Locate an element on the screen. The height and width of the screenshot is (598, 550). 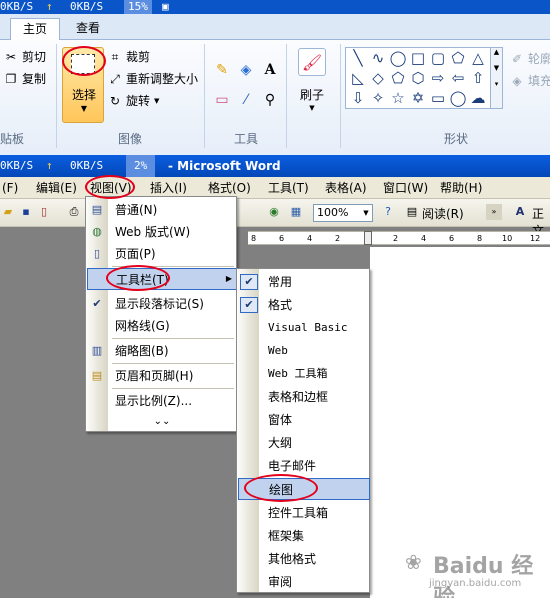
cloud-callout-shape-icon: ☁ is located at coordinates (478, 98).